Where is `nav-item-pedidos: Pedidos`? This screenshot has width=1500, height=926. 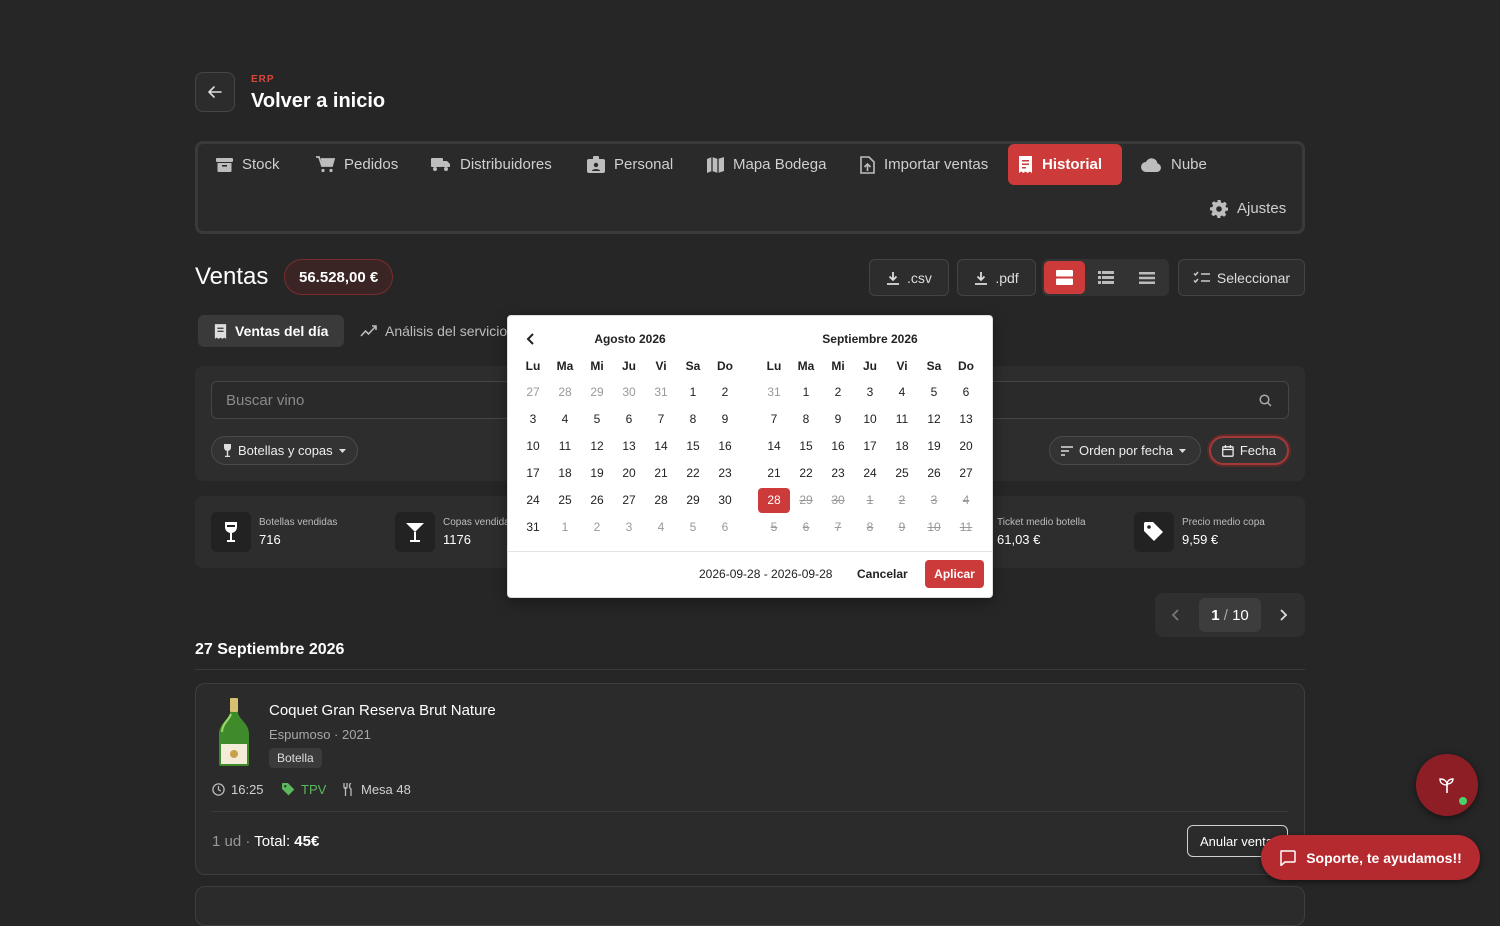
nav-item-pedidos: Pedidos is located at coordinates (357, 164).